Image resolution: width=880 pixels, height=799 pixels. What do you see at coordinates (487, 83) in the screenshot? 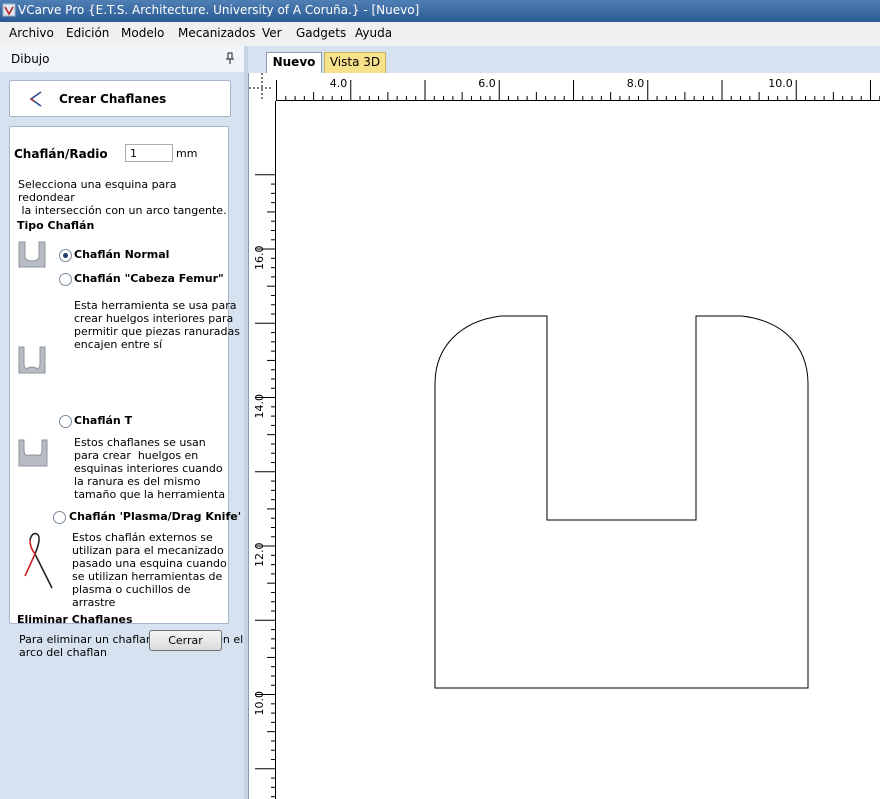
I see `h-ruler-label: 6.0` at bounding box center [487, 83].